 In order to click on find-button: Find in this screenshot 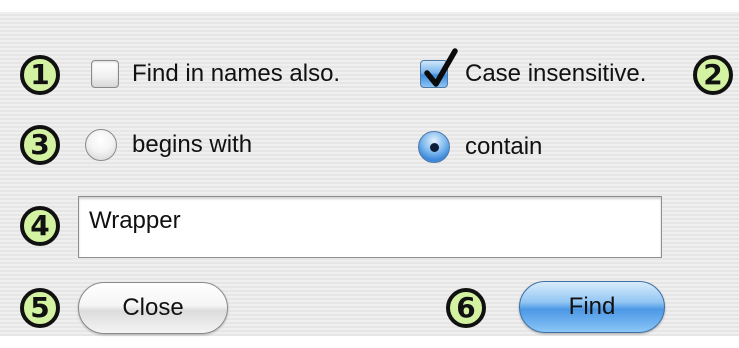, I will do `click(592, 307)`.